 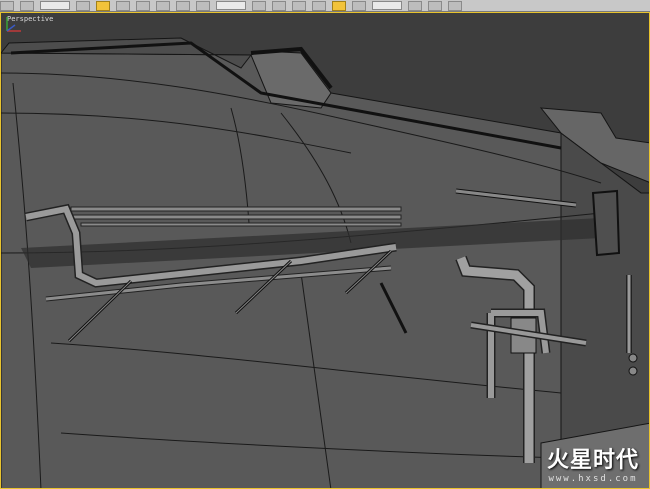 I want to click on watermark: 火星时代 www.hxsd.com, so click(x=593, y=463).